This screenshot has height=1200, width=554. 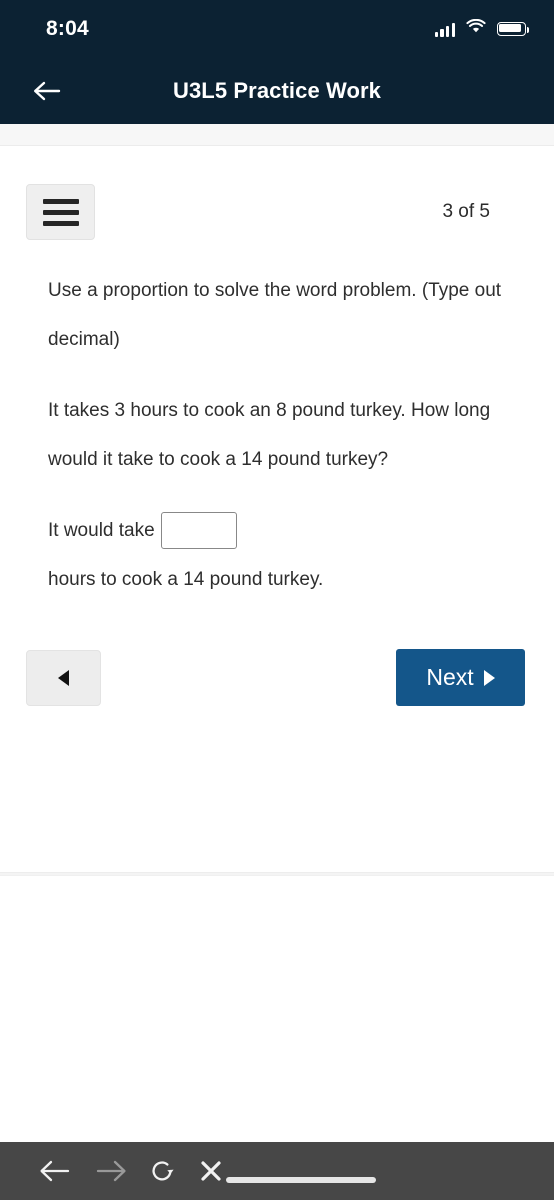 I want to click on page-title: U3L5 Practice Work, so click(x=277, y=90).